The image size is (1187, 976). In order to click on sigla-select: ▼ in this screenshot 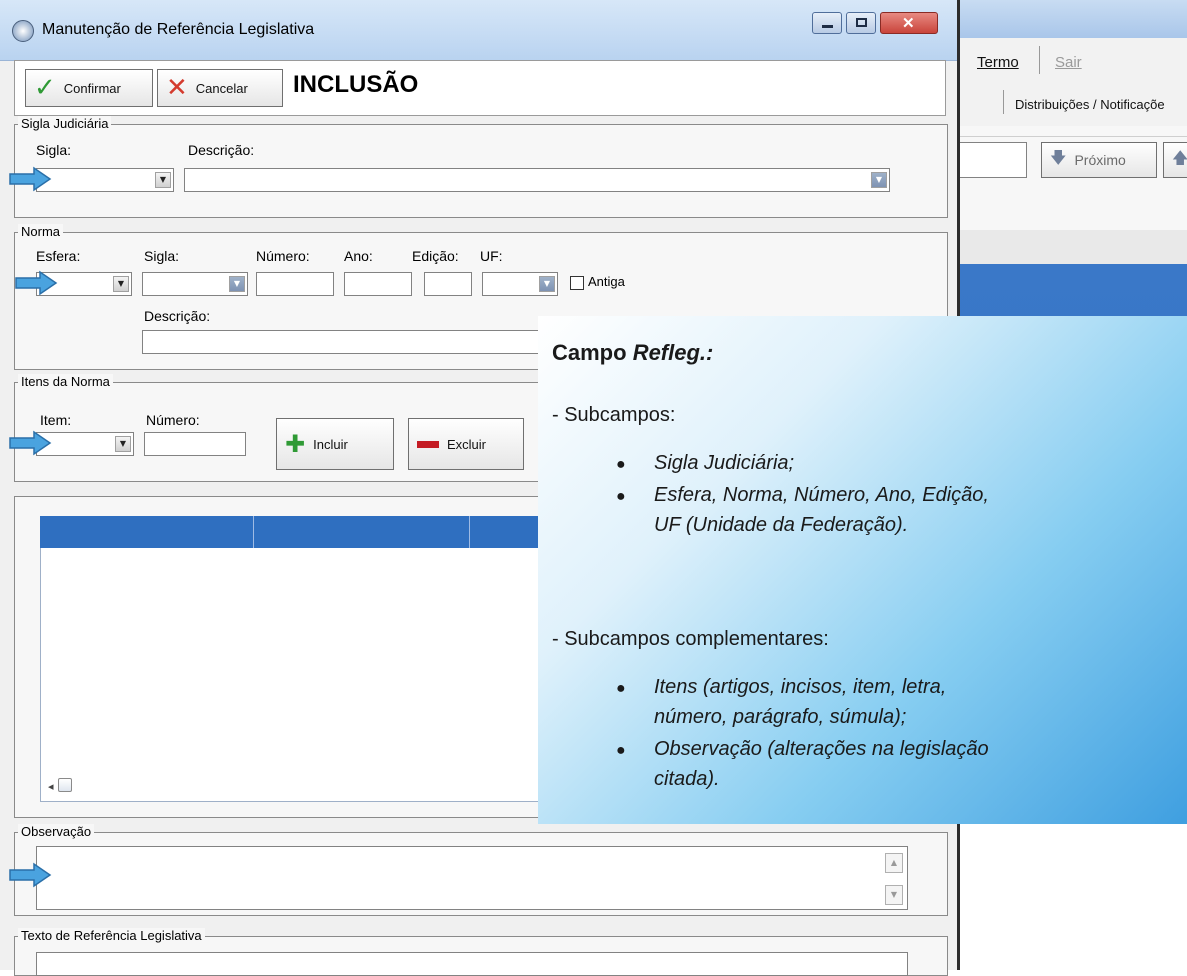, I will do `click(105, 180)`.